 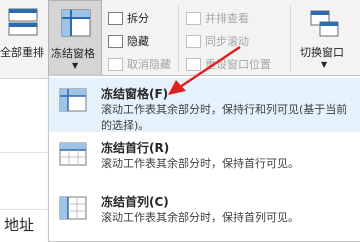 What do you see at coordinates (193, 64) in the screenshot?
I see `reset-position-icon` at bounding box center [193, 64].